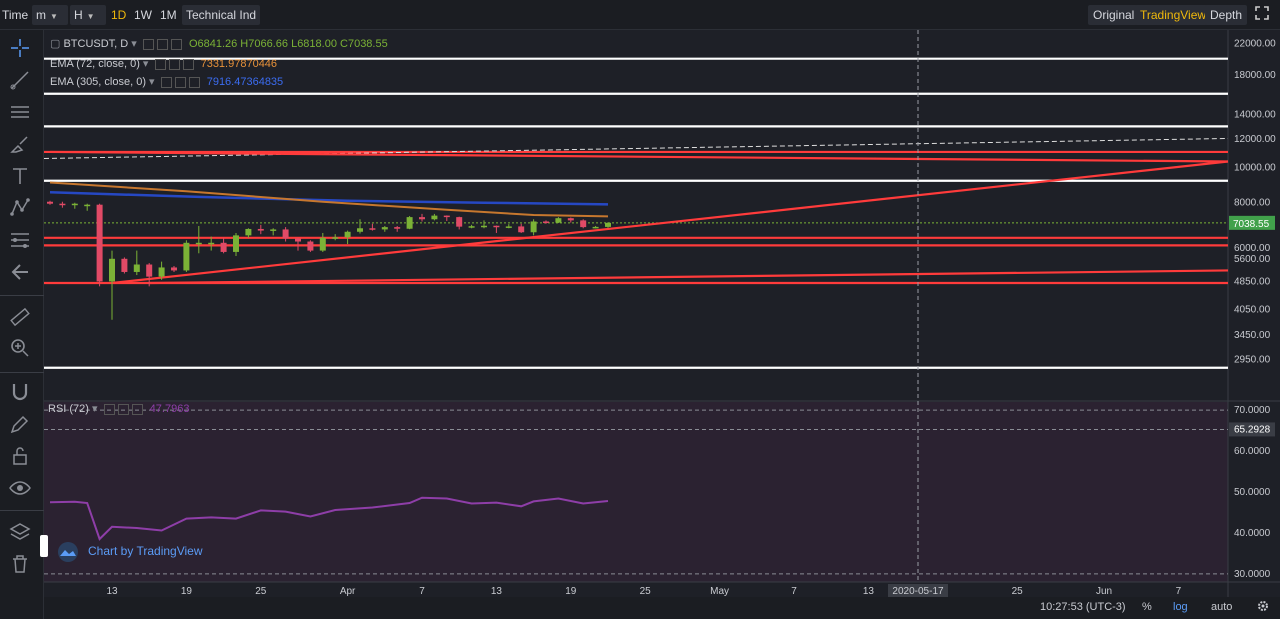  I want to click on crosshair-icon, so click(20, 48).